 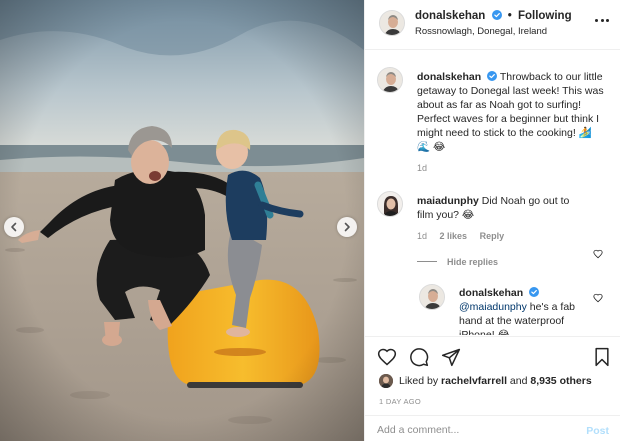 What do you see at coordinates (473, 262) in the screenshot?
I see `hide-replies-label: Hide replies` at bounding box center [473, 262].